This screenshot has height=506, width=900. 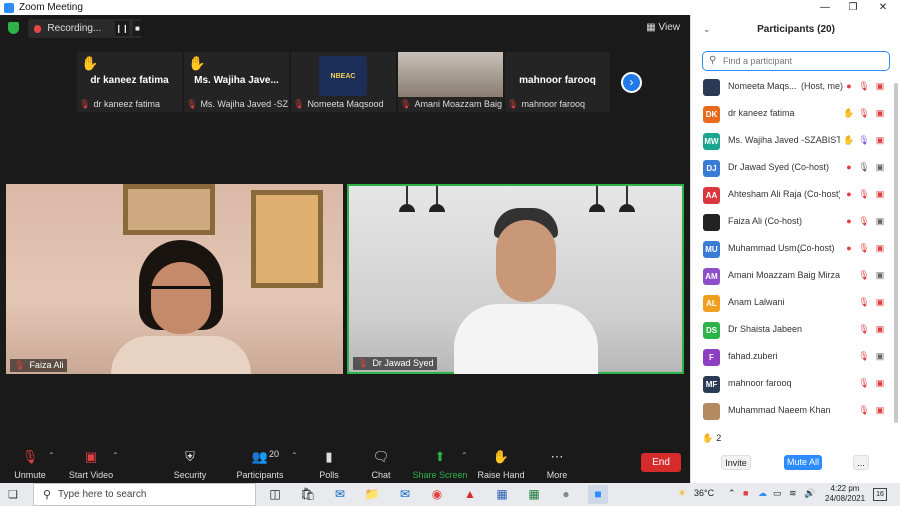 What do you see at coordinates (598, 494) in the screenshot?
I see `zoom-taskbar-icon: ■` at bounding box center [598, 494].